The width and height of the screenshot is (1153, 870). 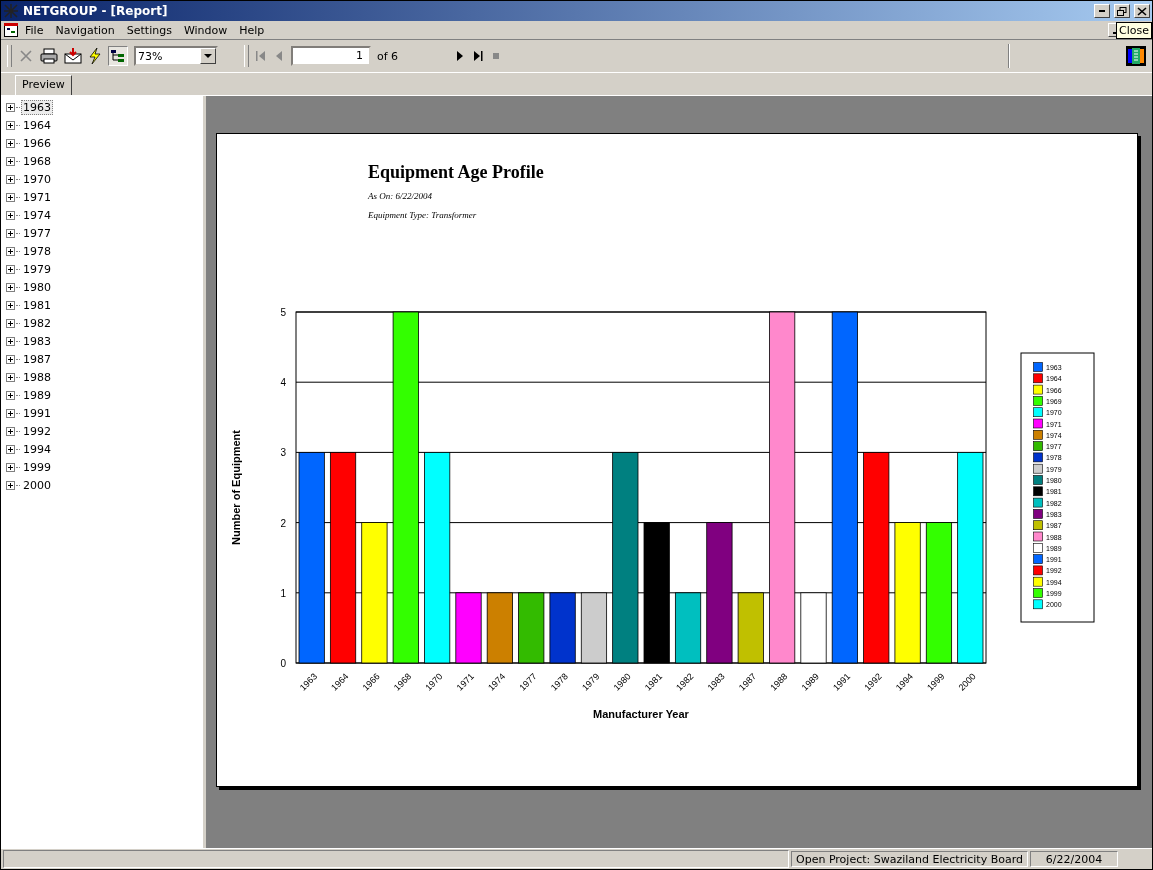 I want to click on x-axis-title: Manufacturer Year, so click(x=641, y=714).